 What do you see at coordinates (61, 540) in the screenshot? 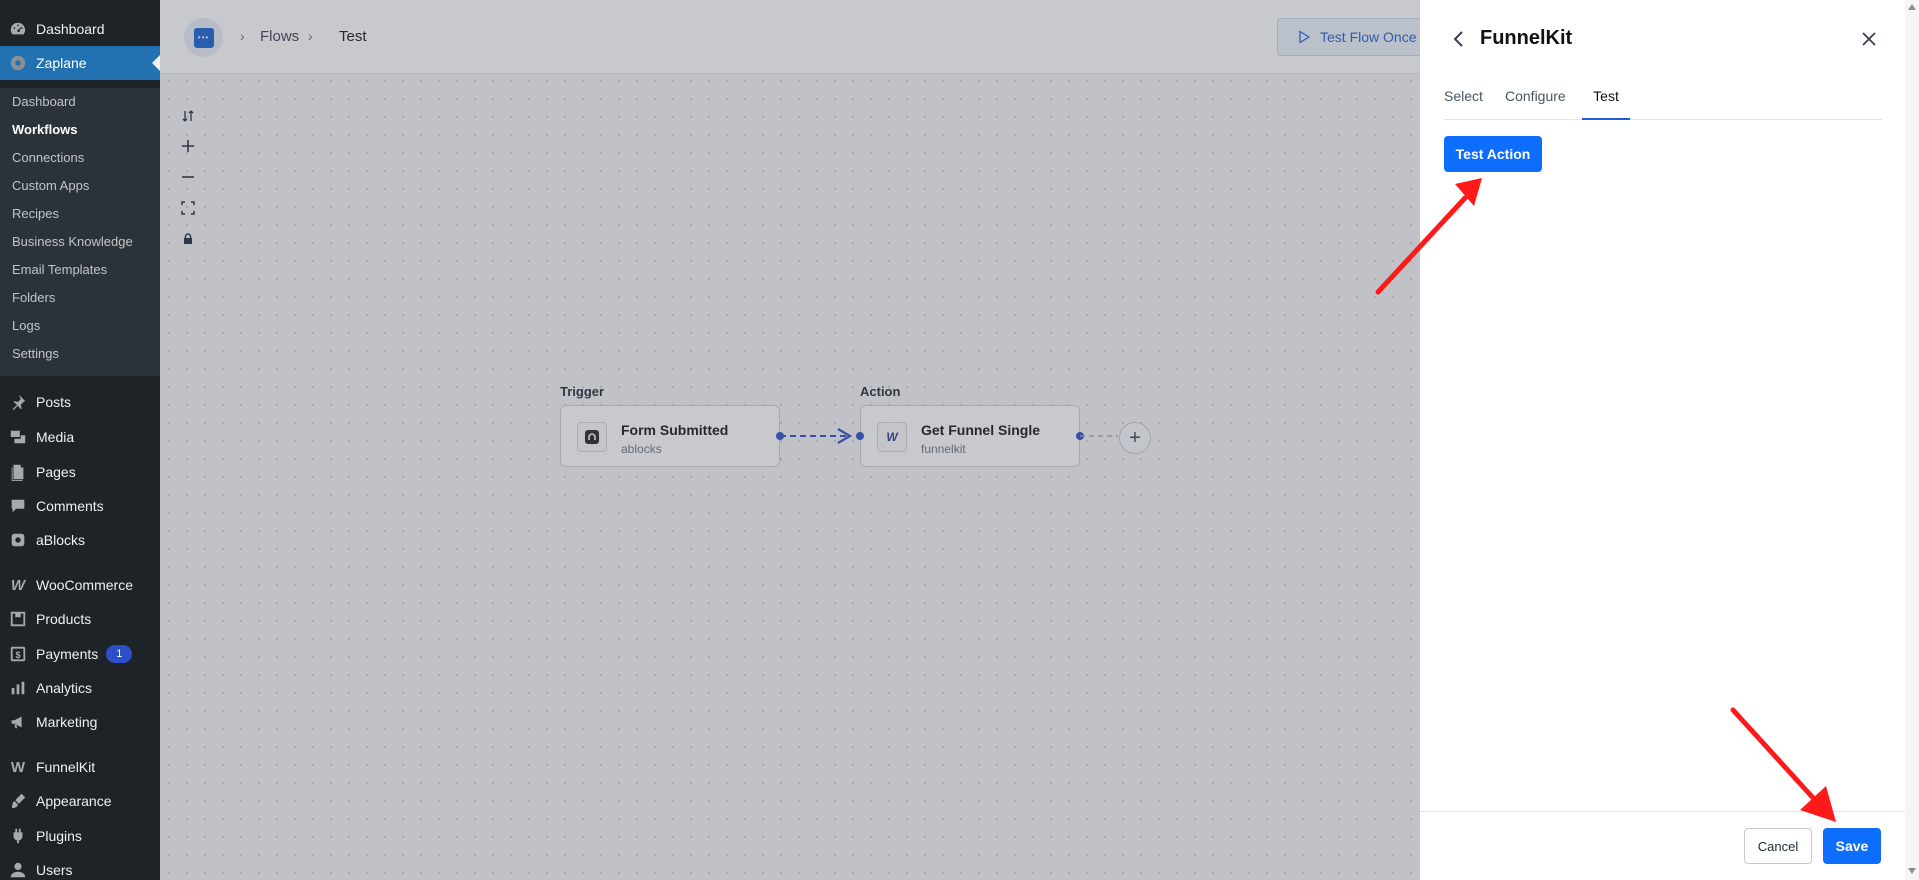
I see `menu-ablocks-label: aBlocks` at bounding box center [61, 540].